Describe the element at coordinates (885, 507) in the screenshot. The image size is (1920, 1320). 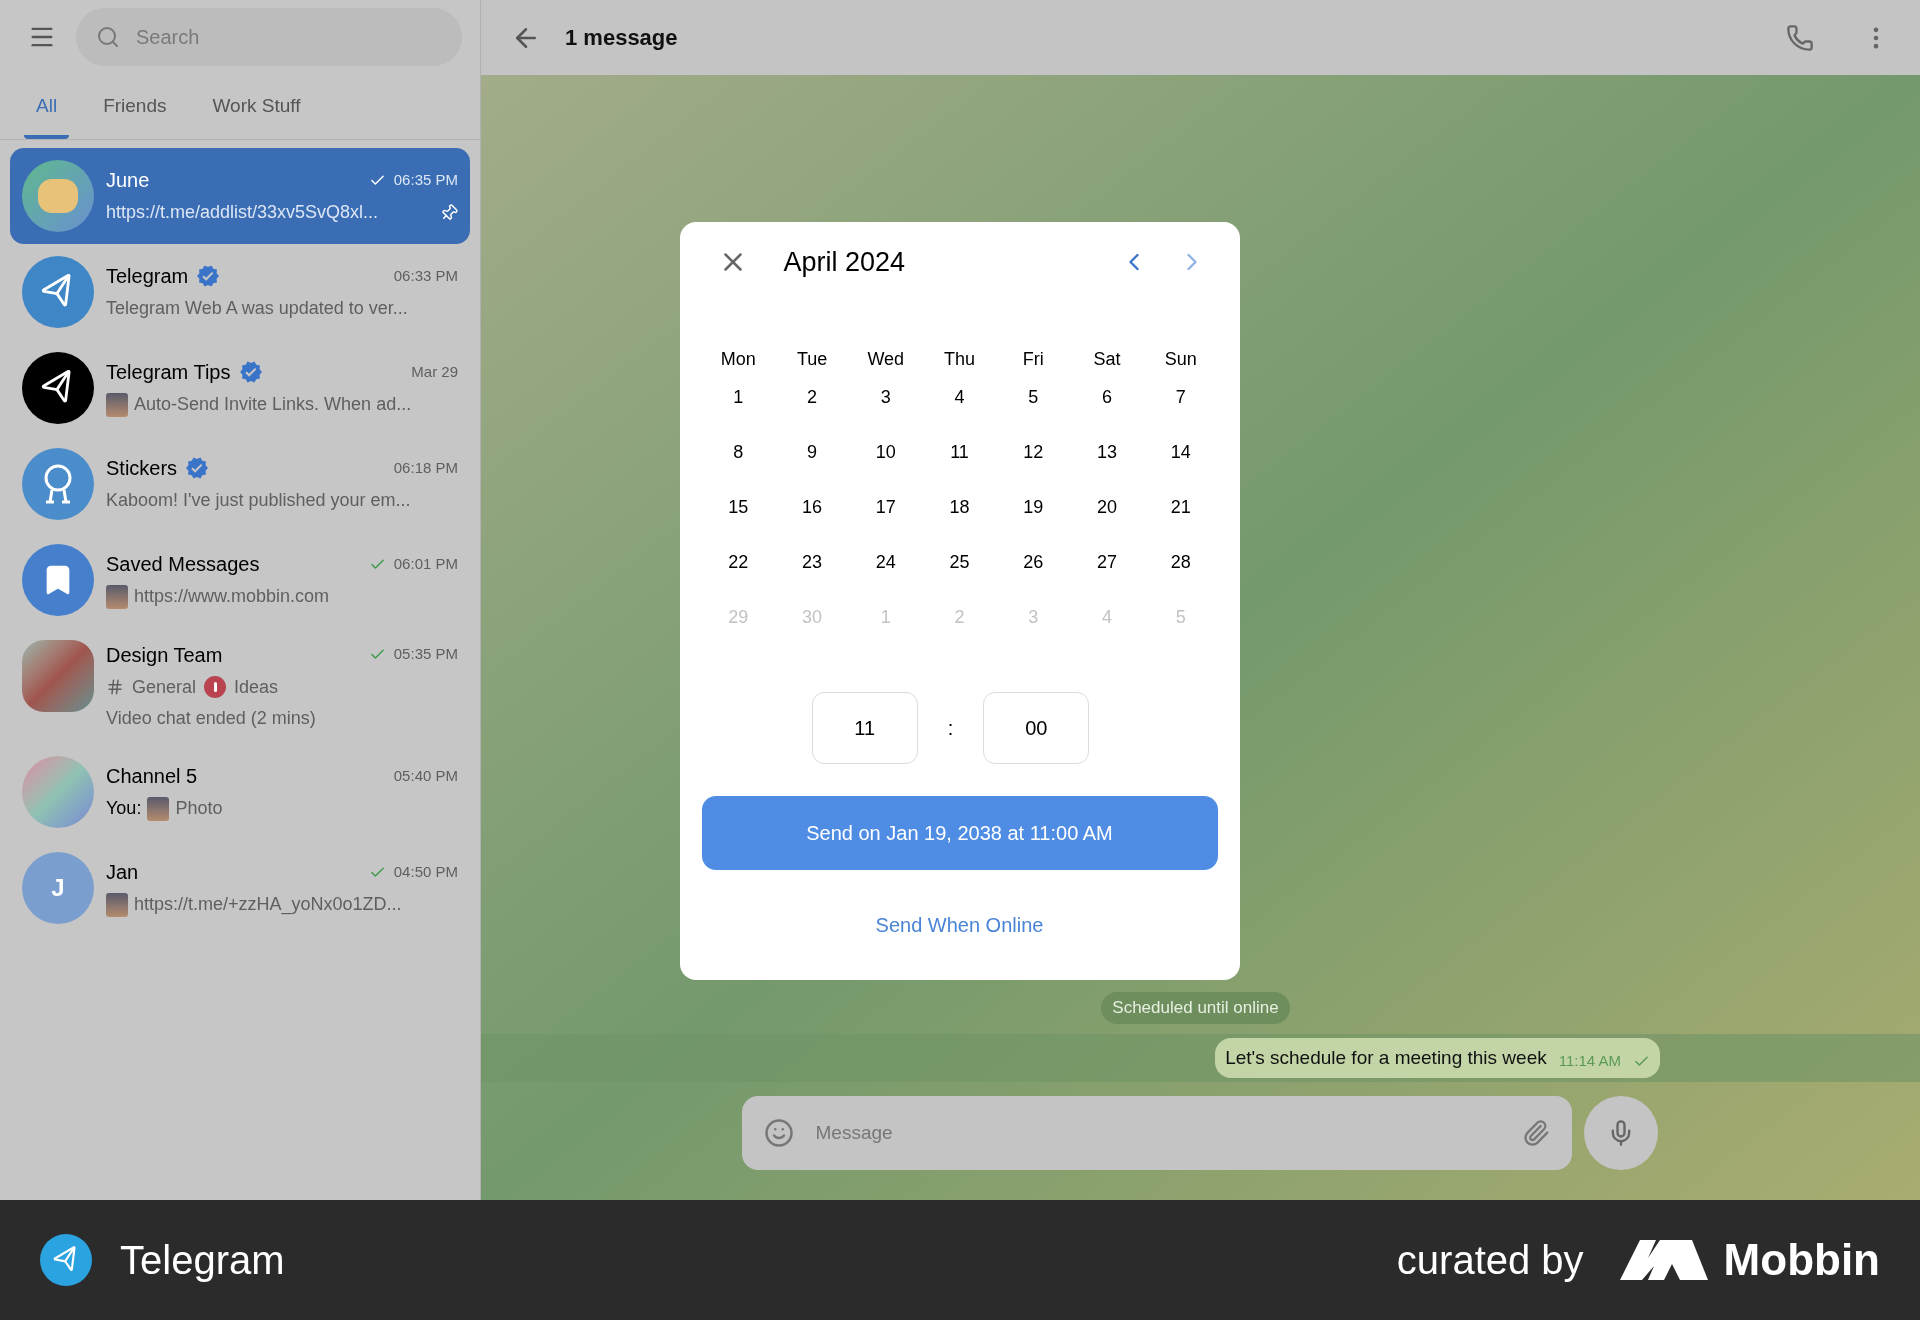
I see `calendar-day: 17` at that location.